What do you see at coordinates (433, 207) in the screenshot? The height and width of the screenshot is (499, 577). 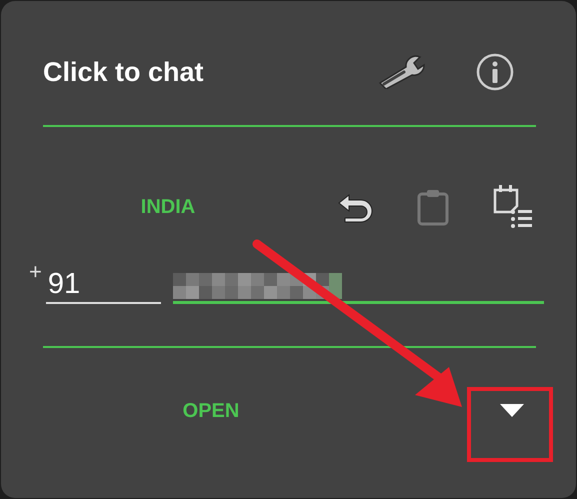 I see `clipboard-icon` at bounding box center [433, 207].